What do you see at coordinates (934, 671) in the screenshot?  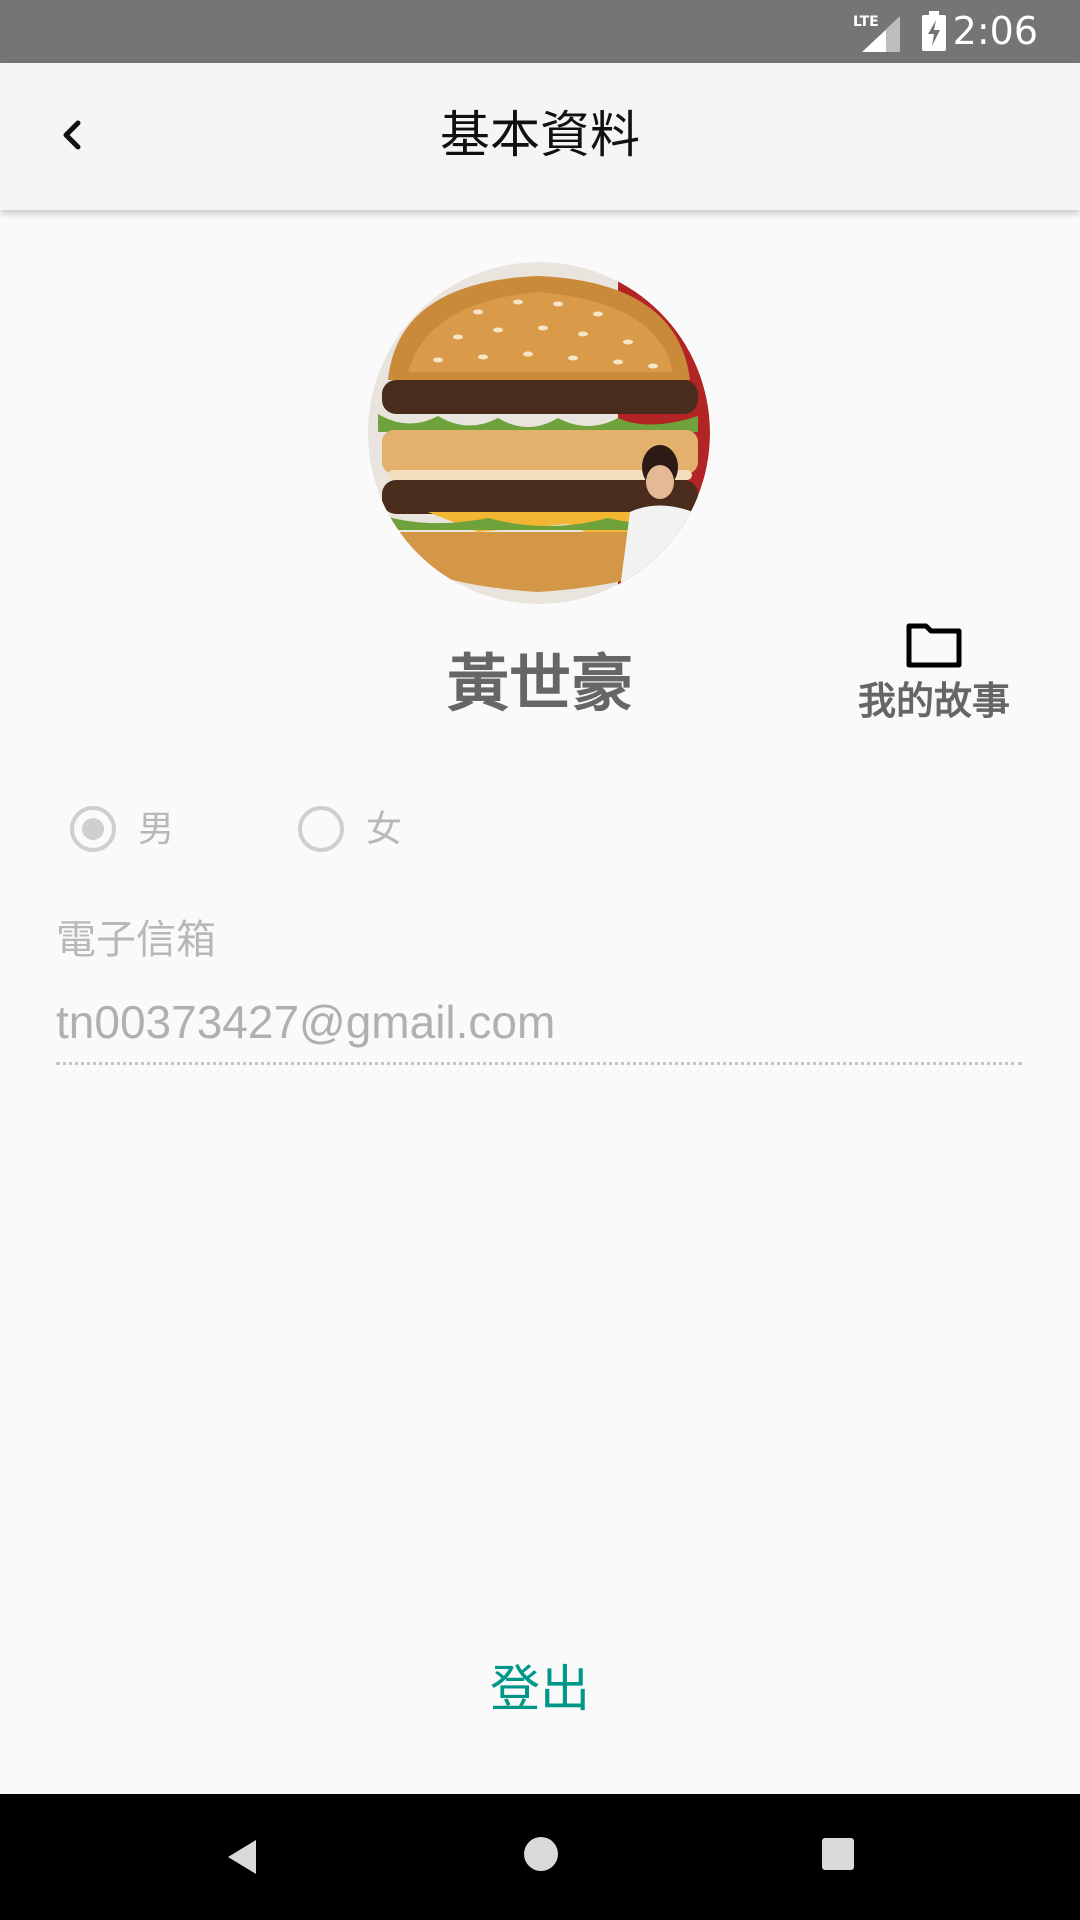 I see `my-story-button: 我的故事` at bounding box center [934, 671].